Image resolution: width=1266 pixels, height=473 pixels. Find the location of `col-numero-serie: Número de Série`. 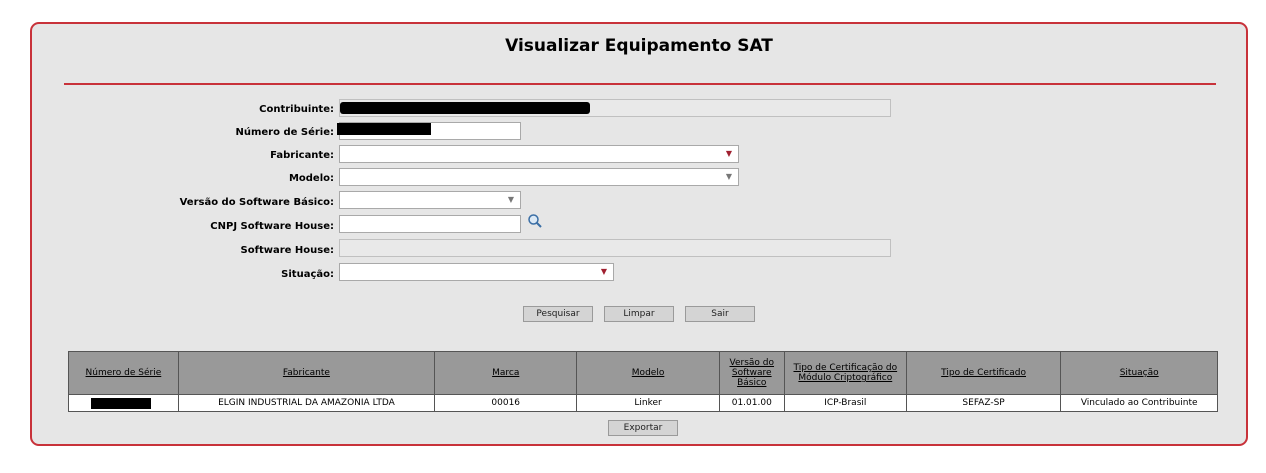

col-numero-serie: Número de Série is located at coordinates (123, 373).